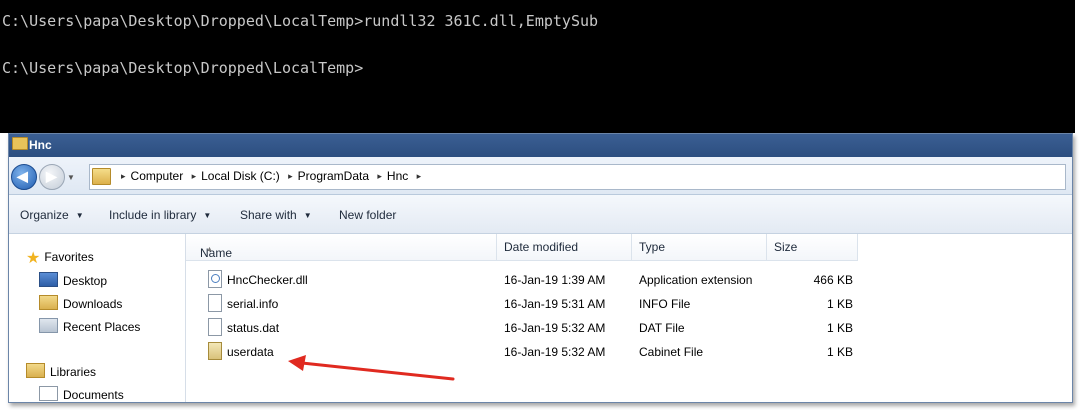 The image size is (1081, 410). I want to click on nav-recent-places-label: Recent Places, so click(102, 327).